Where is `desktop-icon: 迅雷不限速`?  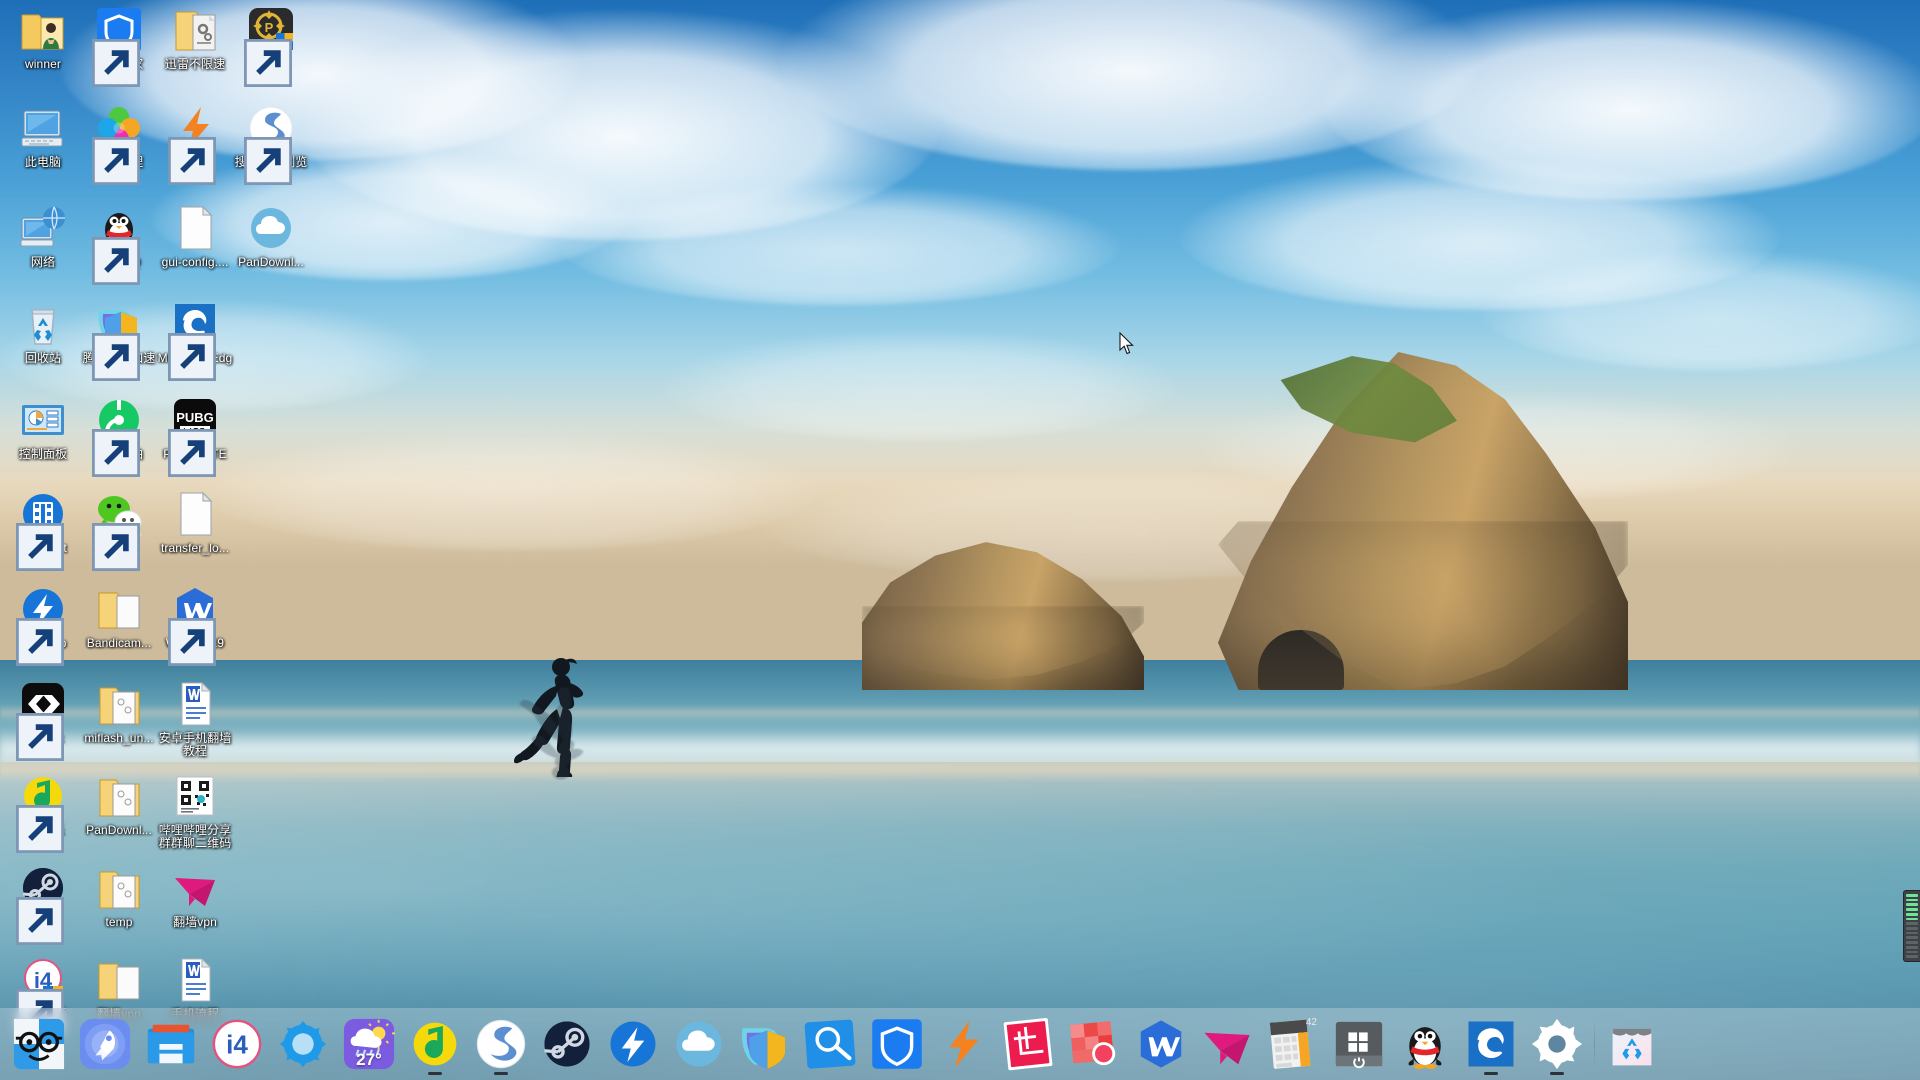
desktop-icon: 迅雷不限速 is located at coordinates (195, 38).